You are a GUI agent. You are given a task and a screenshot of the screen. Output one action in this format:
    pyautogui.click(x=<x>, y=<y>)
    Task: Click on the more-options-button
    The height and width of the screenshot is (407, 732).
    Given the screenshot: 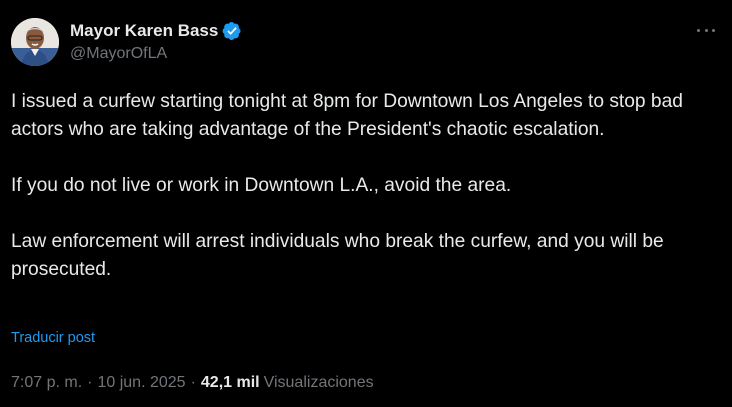 What is the action you would take?
    pyautogui.click(x=706, y=30)
    